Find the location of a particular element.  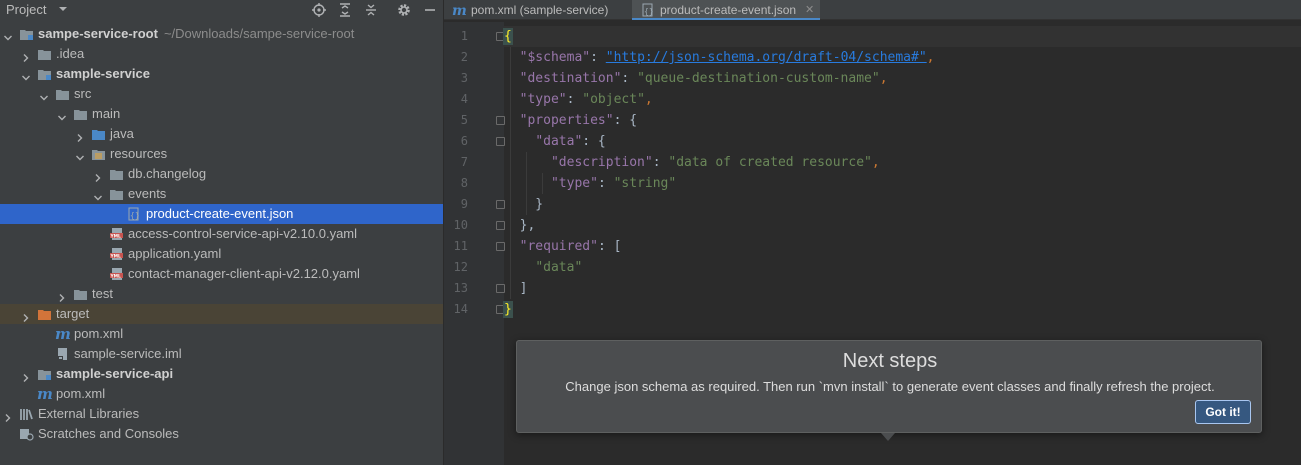

editor-gutter: 1 2 3 4 5 6 7 8 9 10 11 12 13 14 is located at coordinates (474, 243).